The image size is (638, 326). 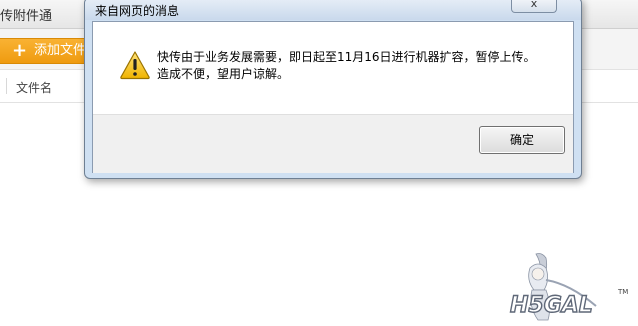 I want to click on app-title: 传附件通, so click(x=26, y=16).